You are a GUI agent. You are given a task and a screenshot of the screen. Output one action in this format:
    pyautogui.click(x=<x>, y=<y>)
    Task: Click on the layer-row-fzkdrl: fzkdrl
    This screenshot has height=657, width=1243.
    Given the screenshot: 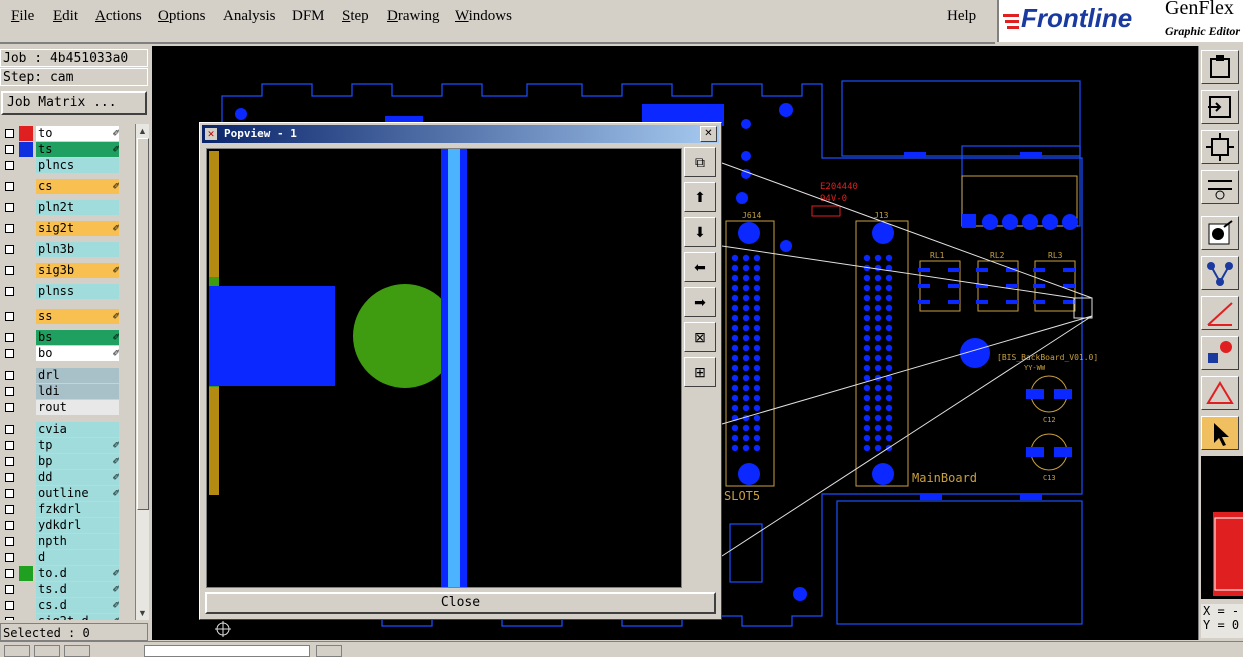 What is the action you would take?
    pyautogui.click(x=62, y=509)
    